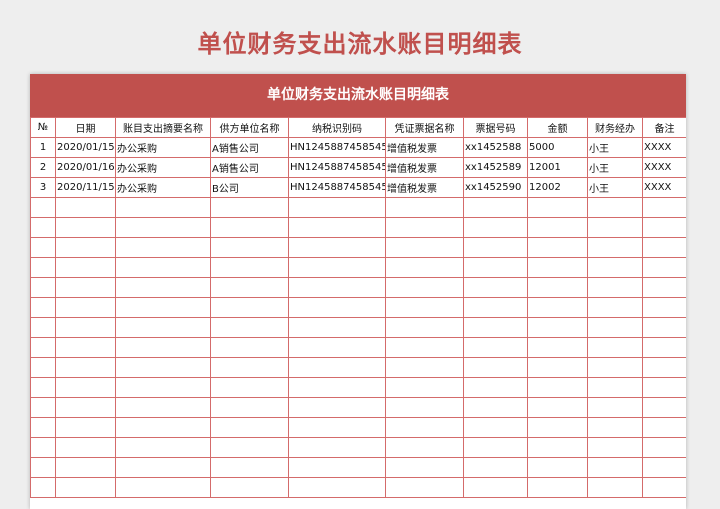  I want to click on table-cell: xx1452588, so click(495, 147).